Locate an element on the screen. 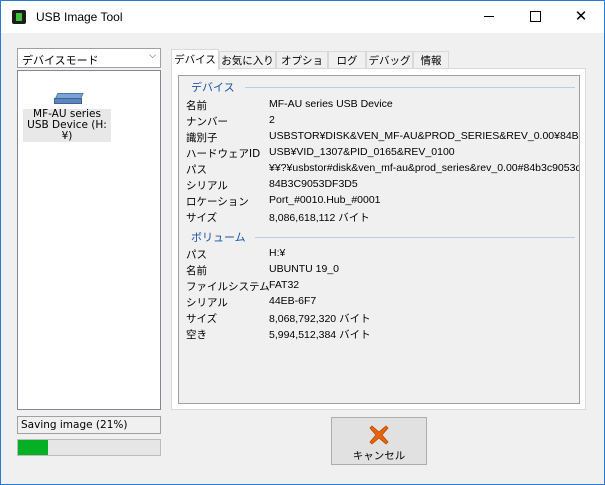  volume-row-value: H:¥ is located at coordinates (277, 253).